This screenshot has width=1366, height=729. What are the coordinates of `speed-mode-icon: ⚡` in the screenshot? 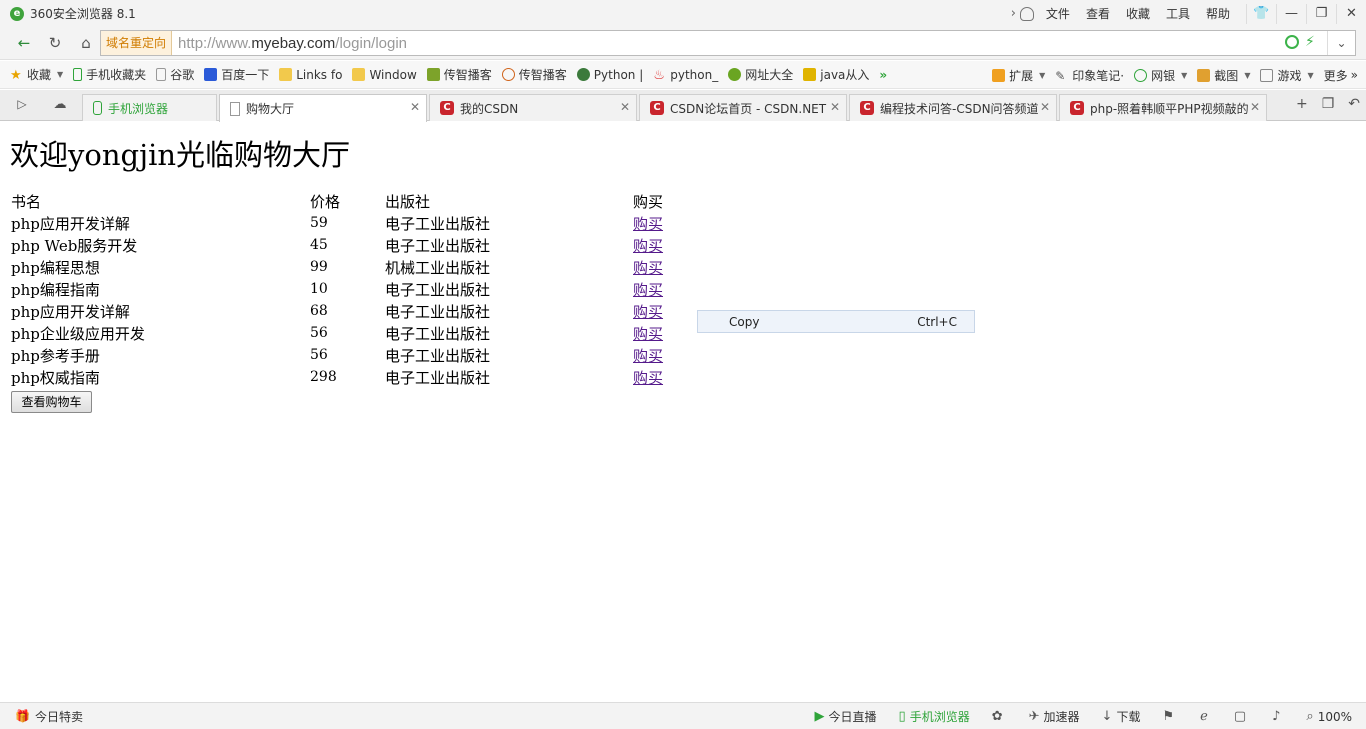 It's located at (1312, 42).